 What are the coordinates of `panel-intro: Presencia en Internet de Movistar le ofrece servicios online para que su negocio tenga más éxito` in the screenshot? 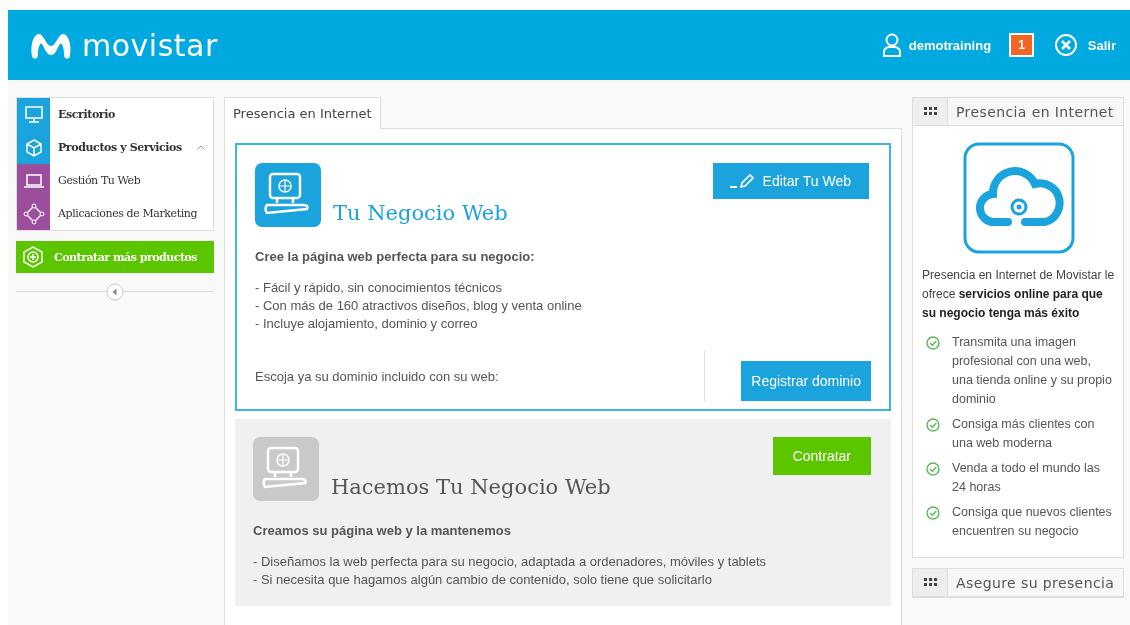 It's located at (1018, 294).